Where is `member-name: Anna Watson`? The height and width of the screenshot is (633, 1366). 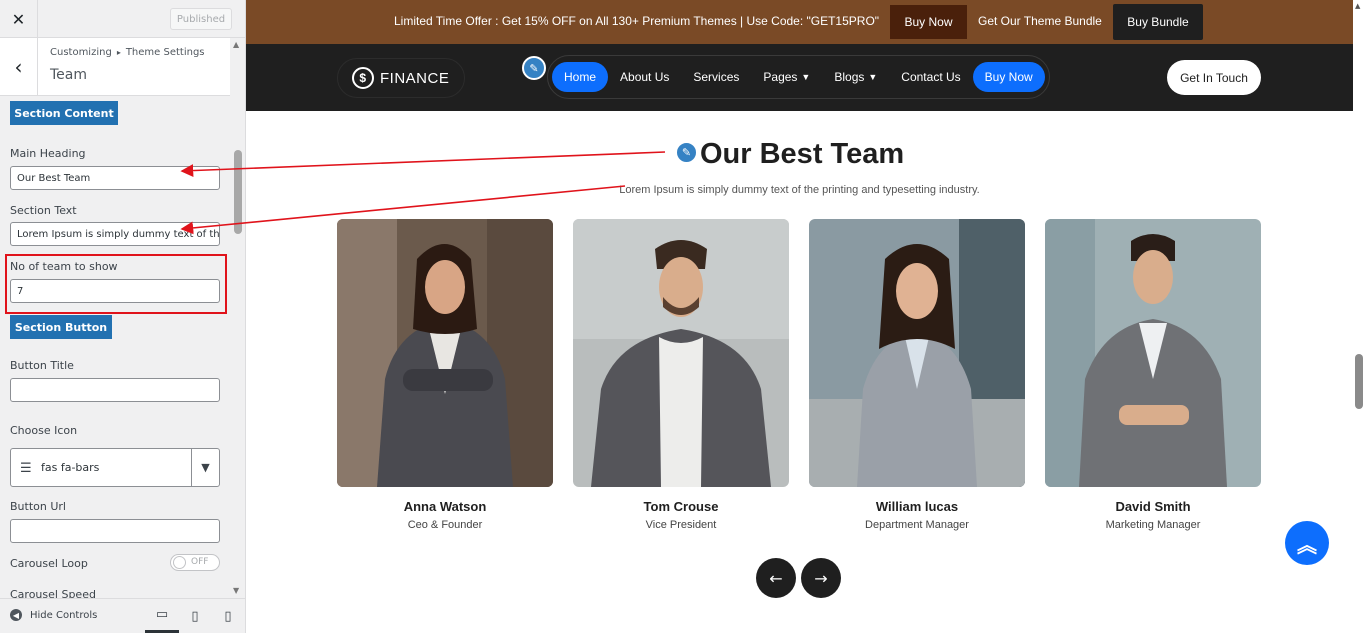 member-name: Anna Watson is located at coordinates (445, 506).